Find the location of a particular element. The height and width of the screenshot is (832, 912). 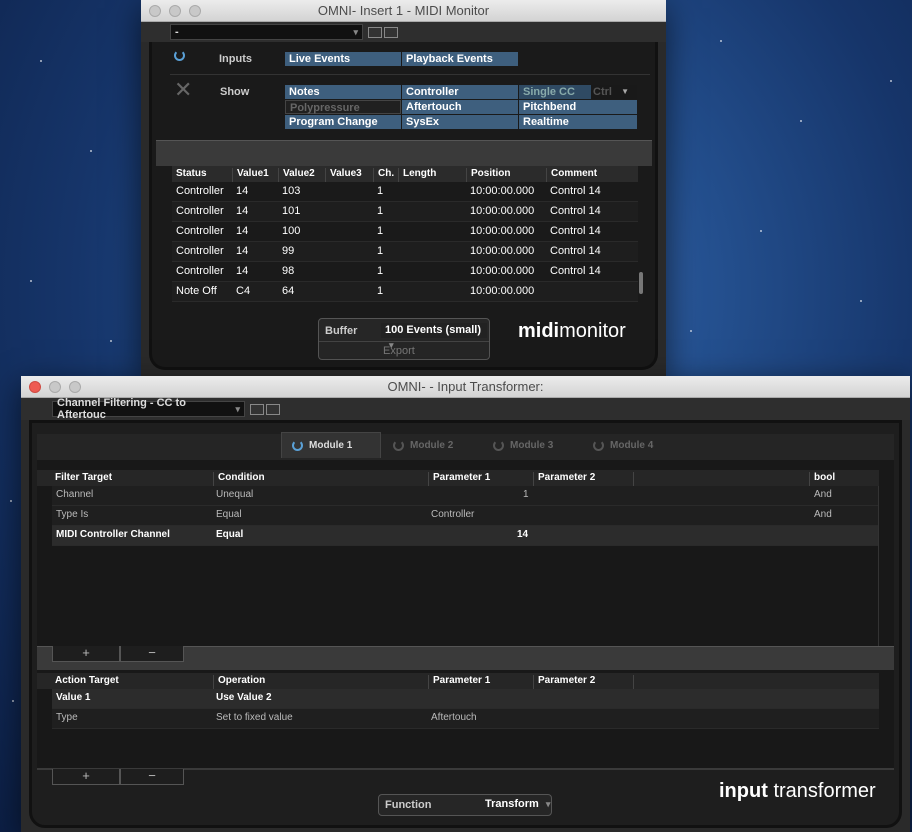

preset-selector: Channel Filtering - CC to Aftertouc is located at coordinates (148, 409).